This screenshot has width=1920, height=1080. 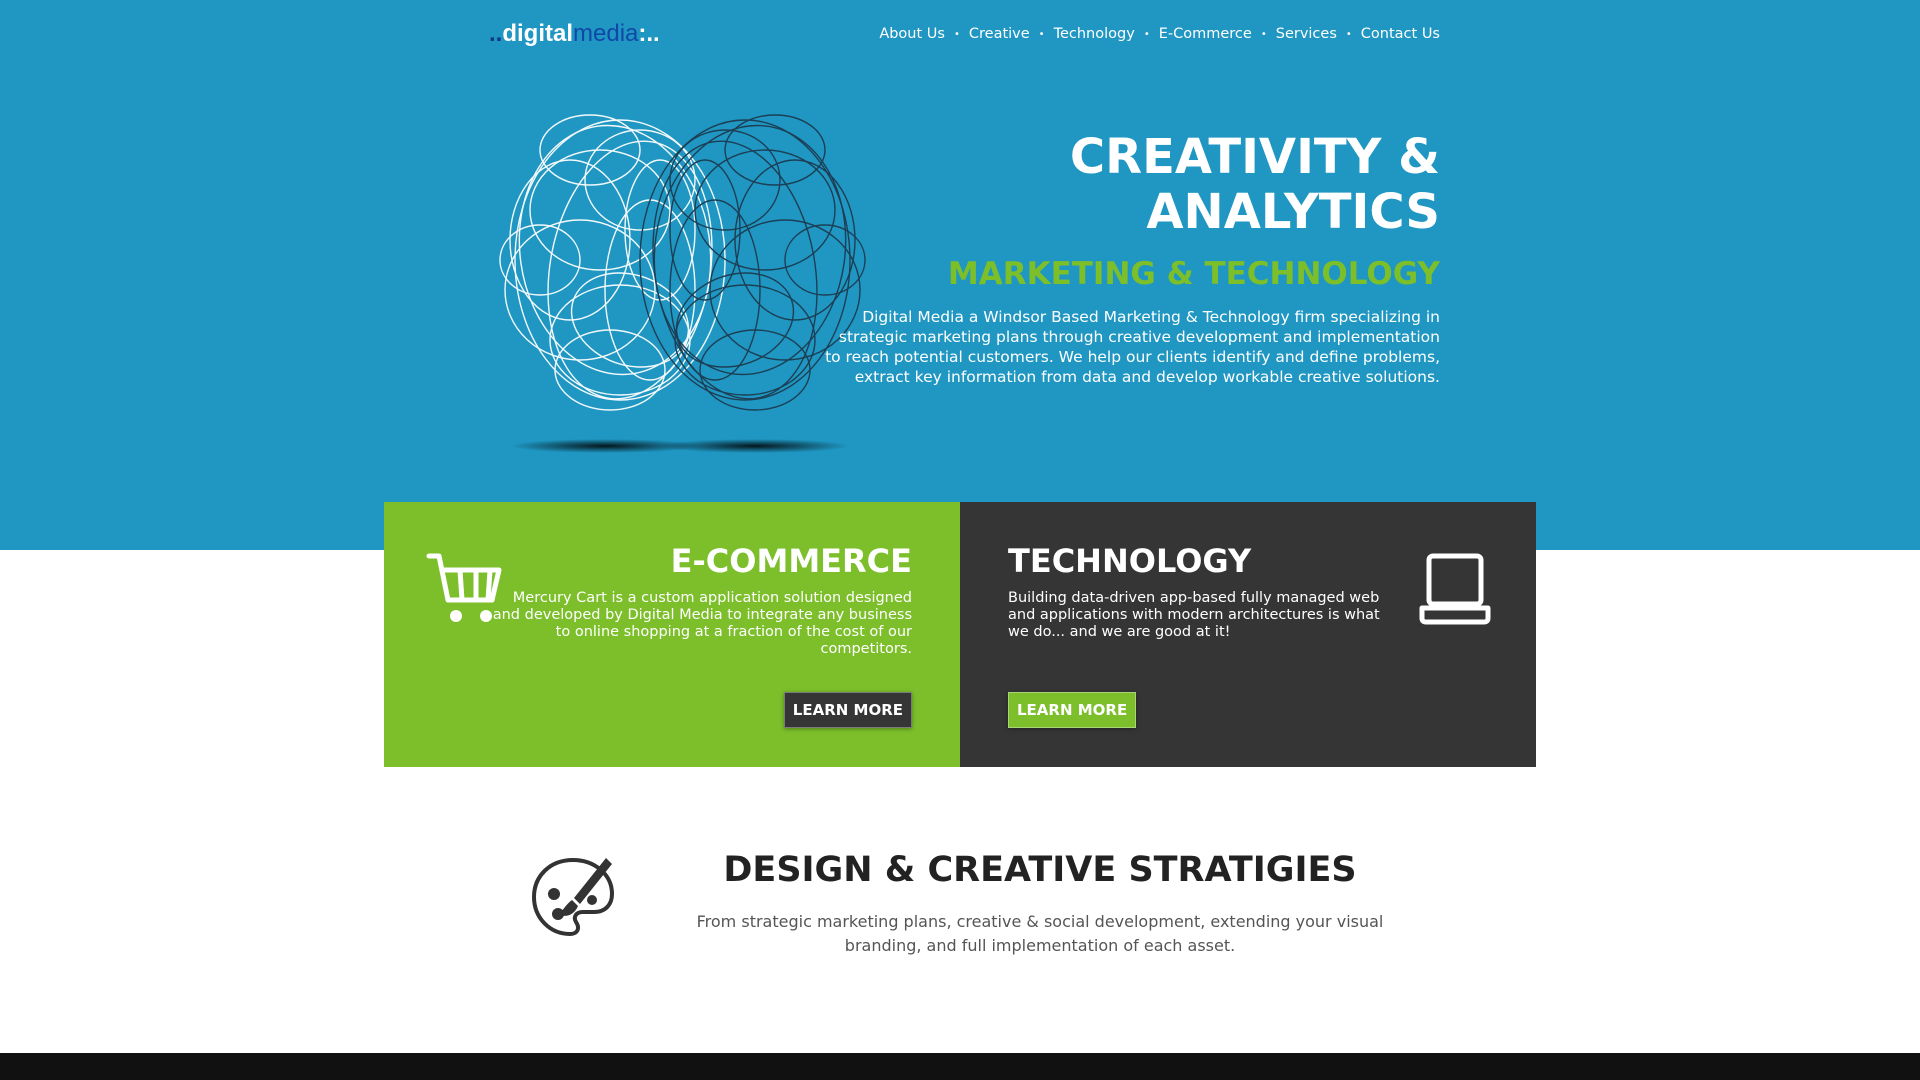 What do you see at coordinates (1400, 34) in the screenshot?
I see `nav-contact-us: Contact Us` at bounding box center [1400, 34].